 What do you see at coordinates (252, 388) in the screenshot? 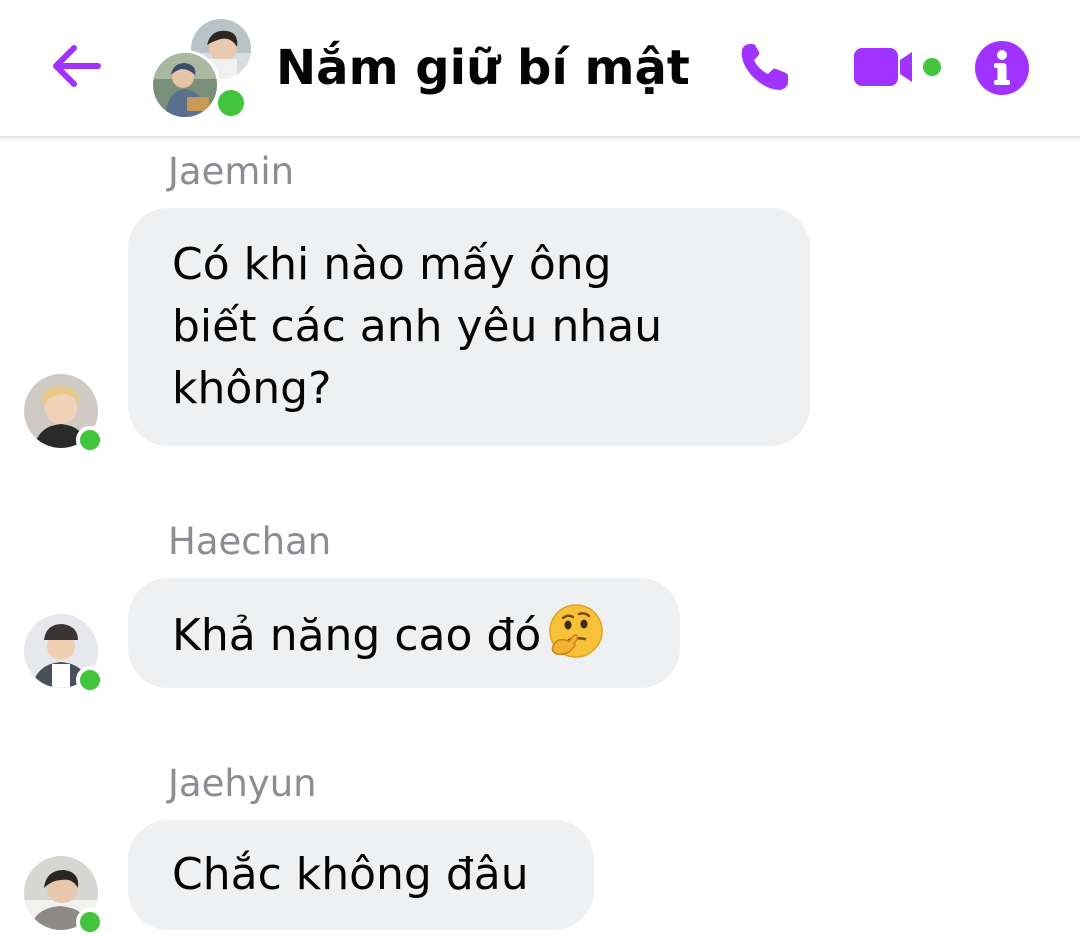
I see `message-text-line: không?` at bounding box center [252, 388].